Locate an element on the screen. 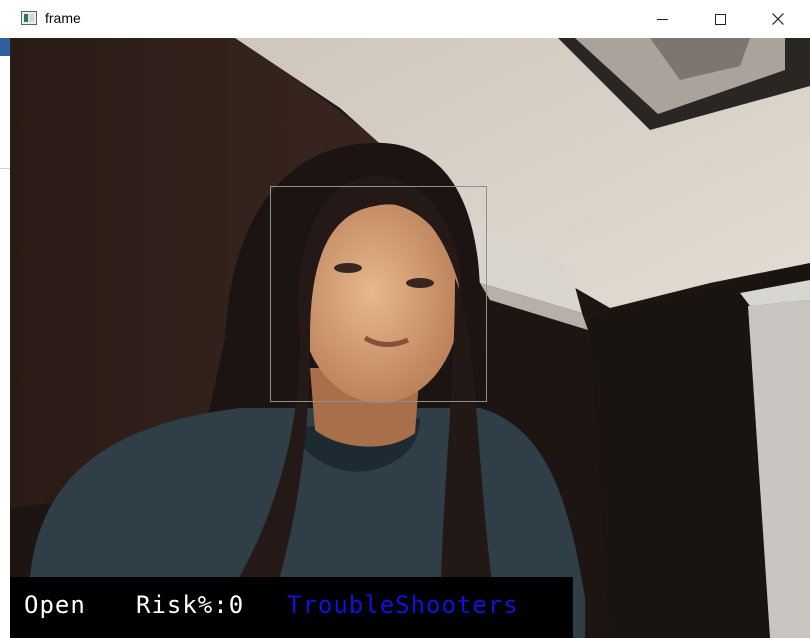 This screenshot has width=810, height=638. brand-label: TroubleShooters is located at coordinates (403, 605).